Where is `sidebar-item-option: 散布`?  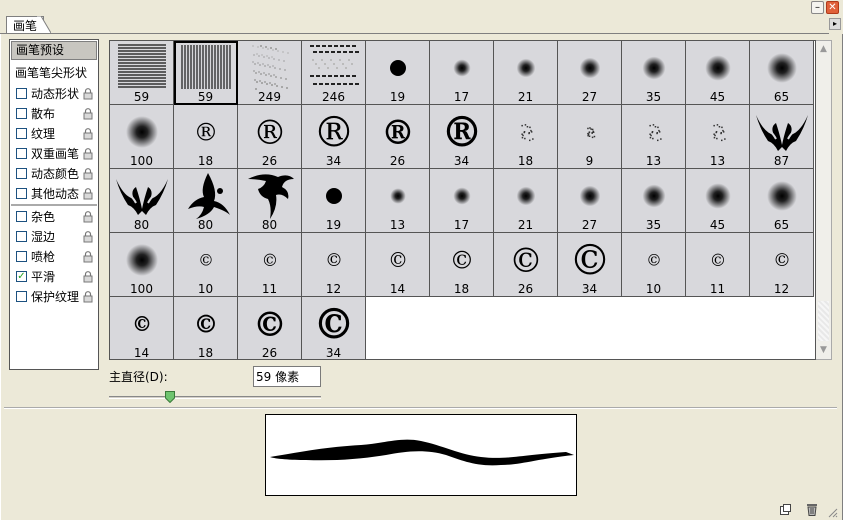
sidebar-item-option: 散布 is located at coordinates (54, 114).